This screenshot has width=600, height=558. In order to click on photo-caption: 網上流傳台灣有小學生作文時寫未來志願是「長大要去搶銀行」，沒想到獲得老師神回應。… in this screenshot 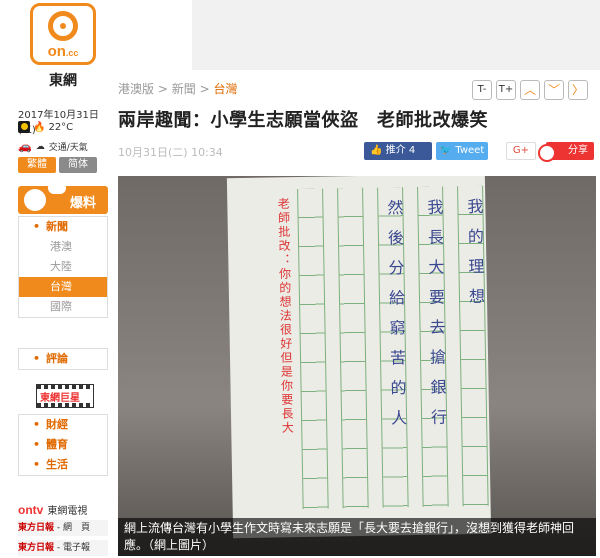, I will do `click(357, 537)`.